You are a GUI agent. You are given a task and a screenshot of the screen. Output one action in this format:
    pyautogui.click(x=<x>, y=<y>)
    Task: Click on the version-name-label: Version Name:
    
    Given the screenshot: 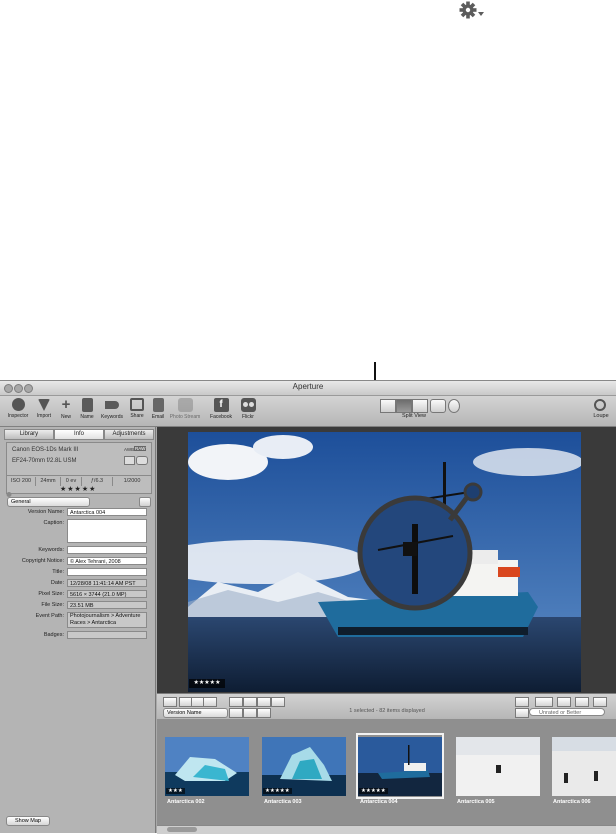 What is the action you would take?
    pyautogui.click(x=45, y=512)
    